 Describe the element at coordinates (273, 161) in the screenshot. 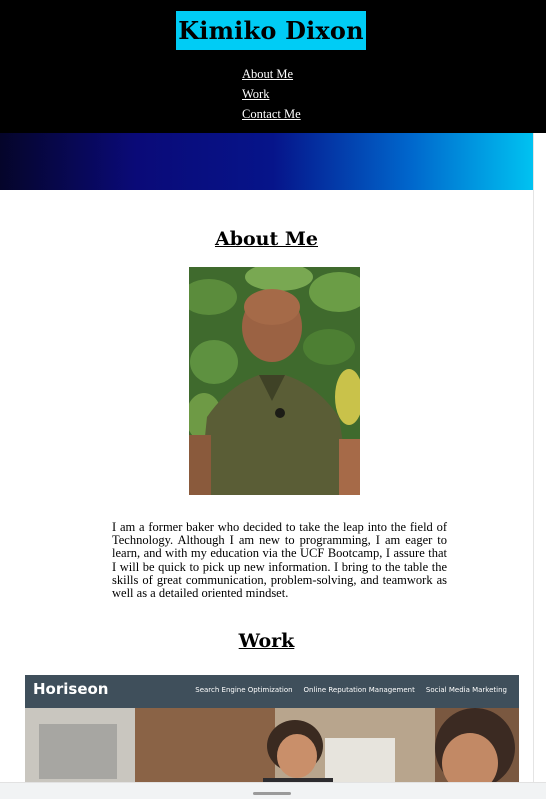

I see `hero-banner` at that location.